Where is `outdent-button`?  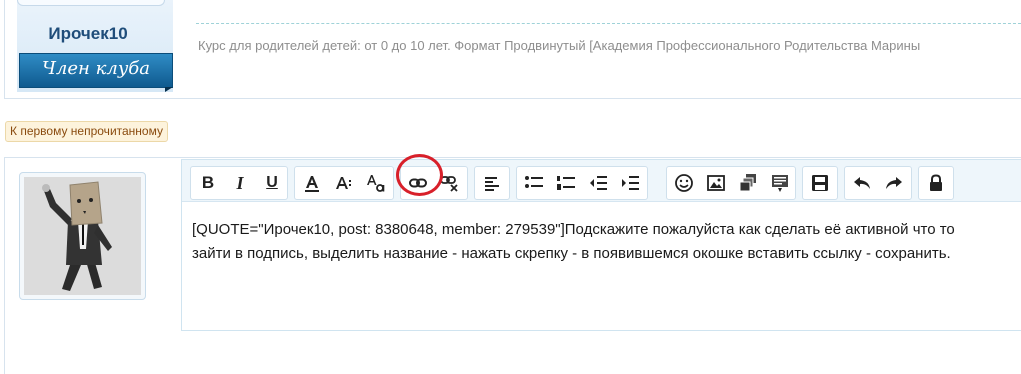
outdent-button is located at coordinates (598, 183).